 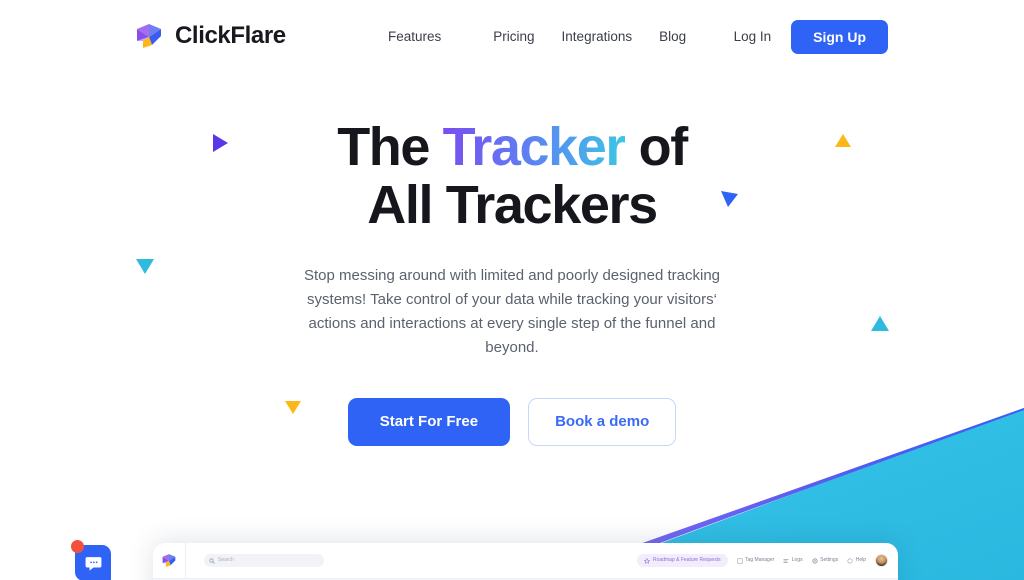 What do you see at coordinates (93, 563) in the screenshot?
I see `chat-bubble-glyph-icon` at bounding box center [93, 563].